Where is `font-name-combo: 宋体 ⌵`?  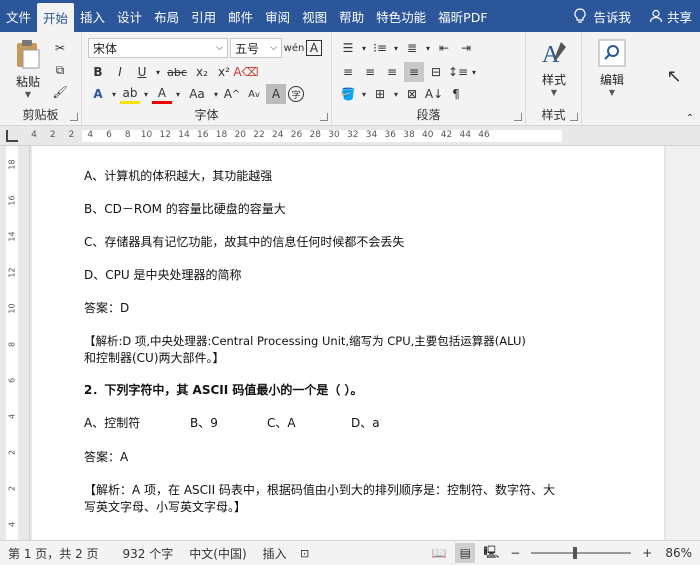 font-name-combo: 宋体 ⌵ is located at coordinates (158, 48).